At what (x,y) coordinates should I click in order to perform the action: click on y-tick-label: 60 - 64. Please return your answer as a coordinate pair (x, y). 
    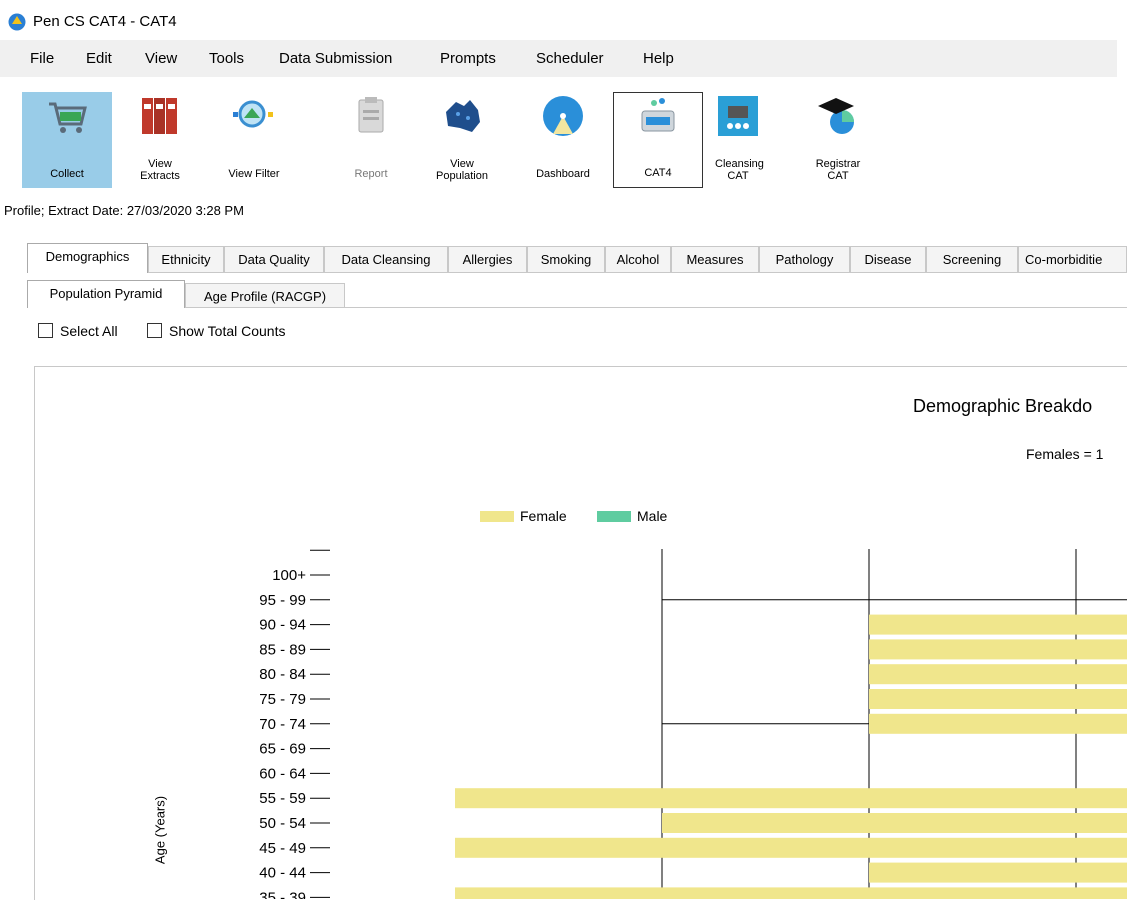
    Looking at the image, I should click on (282, 773).